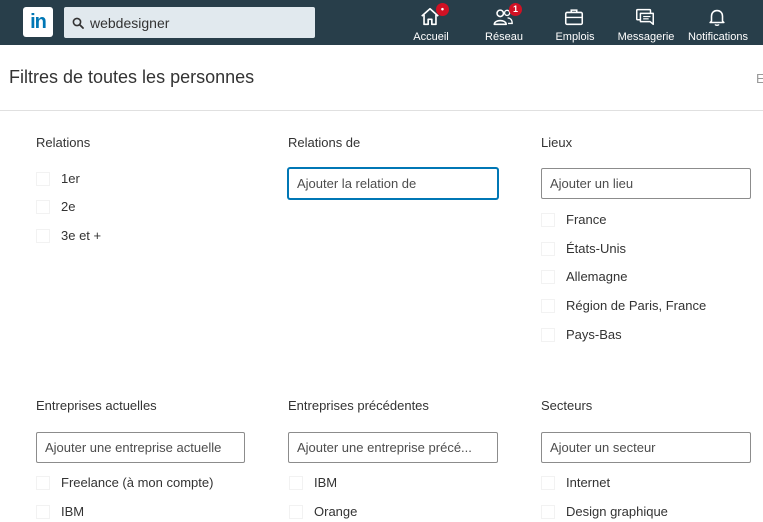 This screenshot has height=522, width=763. I want to click on nav-jobs-label: Emplois, so click(575, 37).